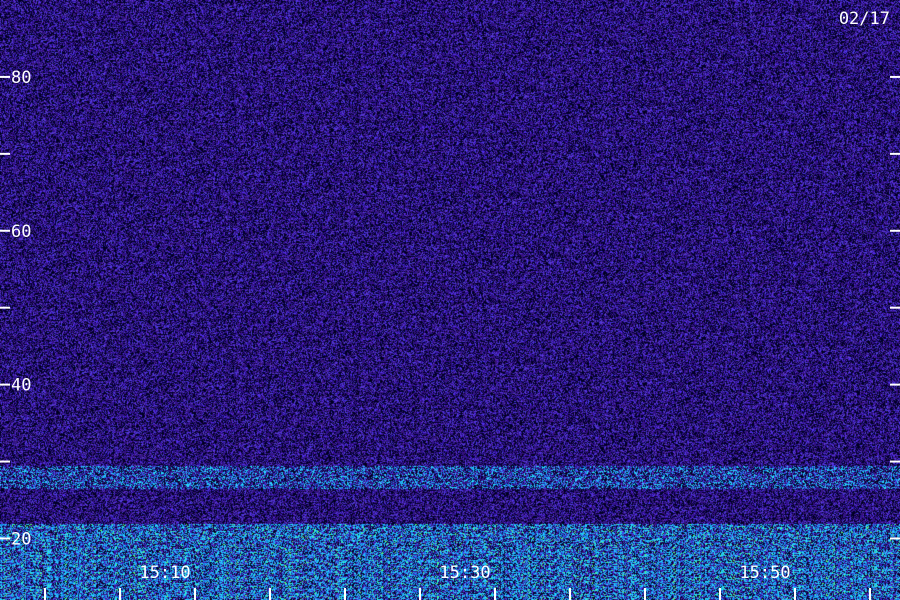  What do you see at coordinates (164, 573) in the screenshot?
I see `x-tick-label: 15:10` at bounding box center [164, 573].